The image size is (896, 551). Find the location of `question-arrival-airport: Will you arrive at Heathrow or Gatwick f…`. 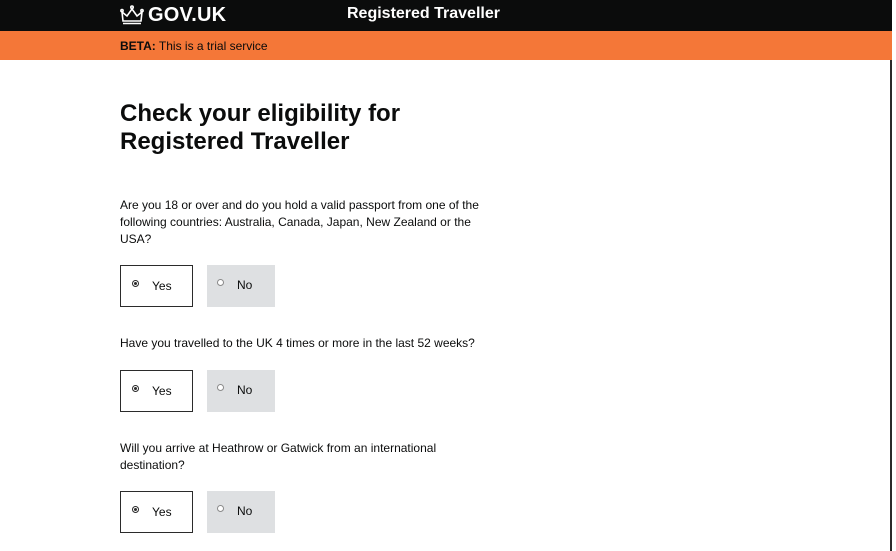

question-arrival-airport: Will you arrive at Heathrow or Gatwick f… is located at coordinates (278, 456).